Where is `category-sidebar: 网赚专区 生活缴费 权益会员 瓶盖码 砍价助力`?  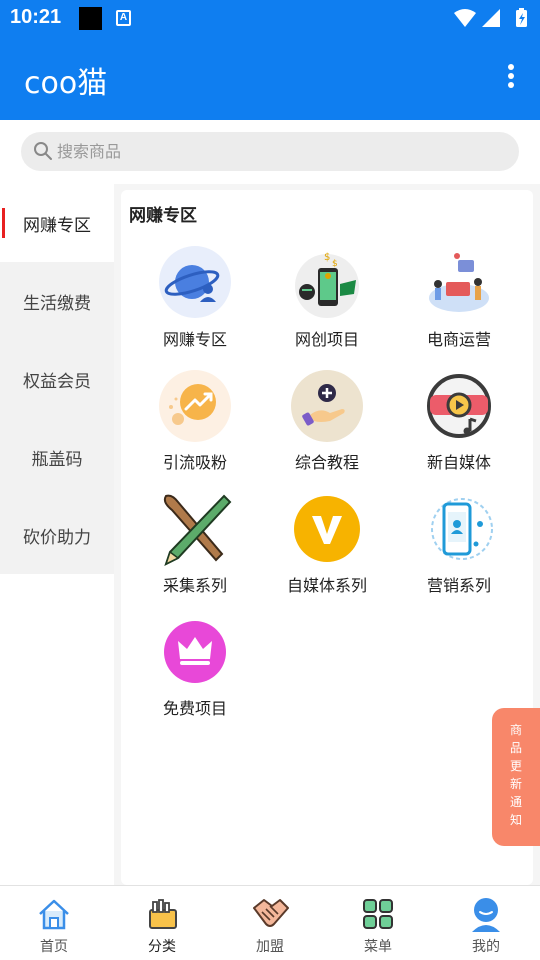
category-sidebar: 网赚专区 生活缴费 权益会员 瓶盖码 砍价助力 is located at coordinates (57, 379).